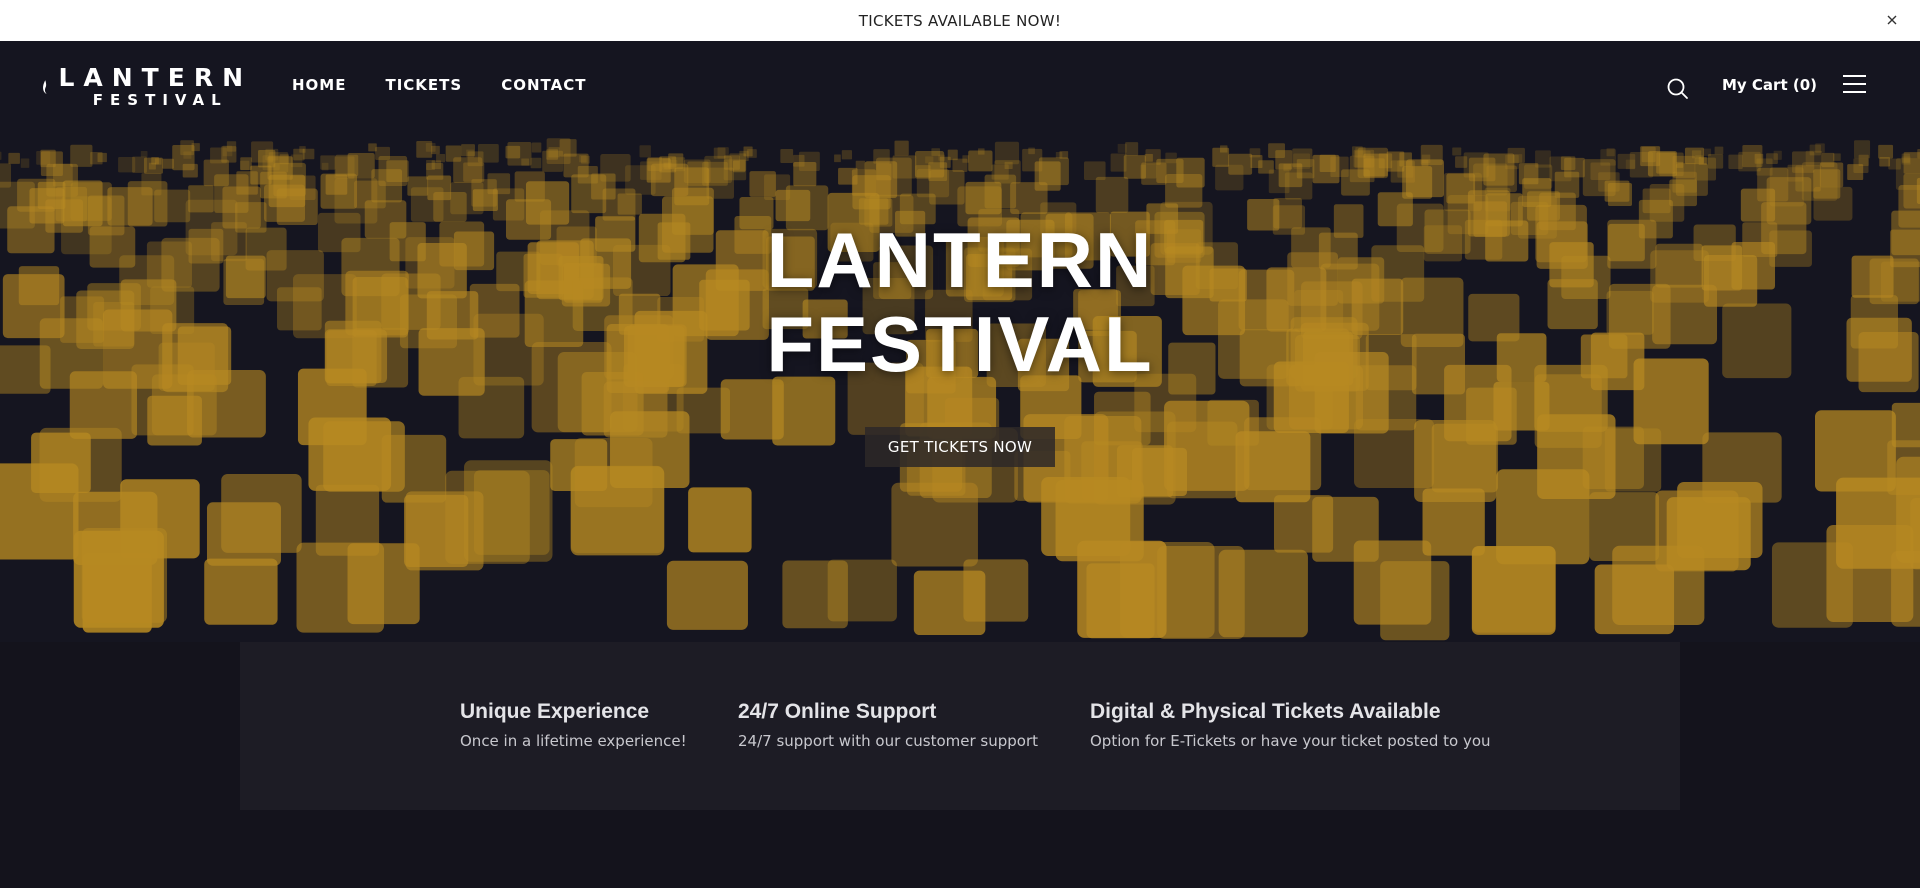 Image resolution: width=1920 pixels, height=888 pixels. I want to click on nav-item-contact: CONTACT, so click(543, 85).